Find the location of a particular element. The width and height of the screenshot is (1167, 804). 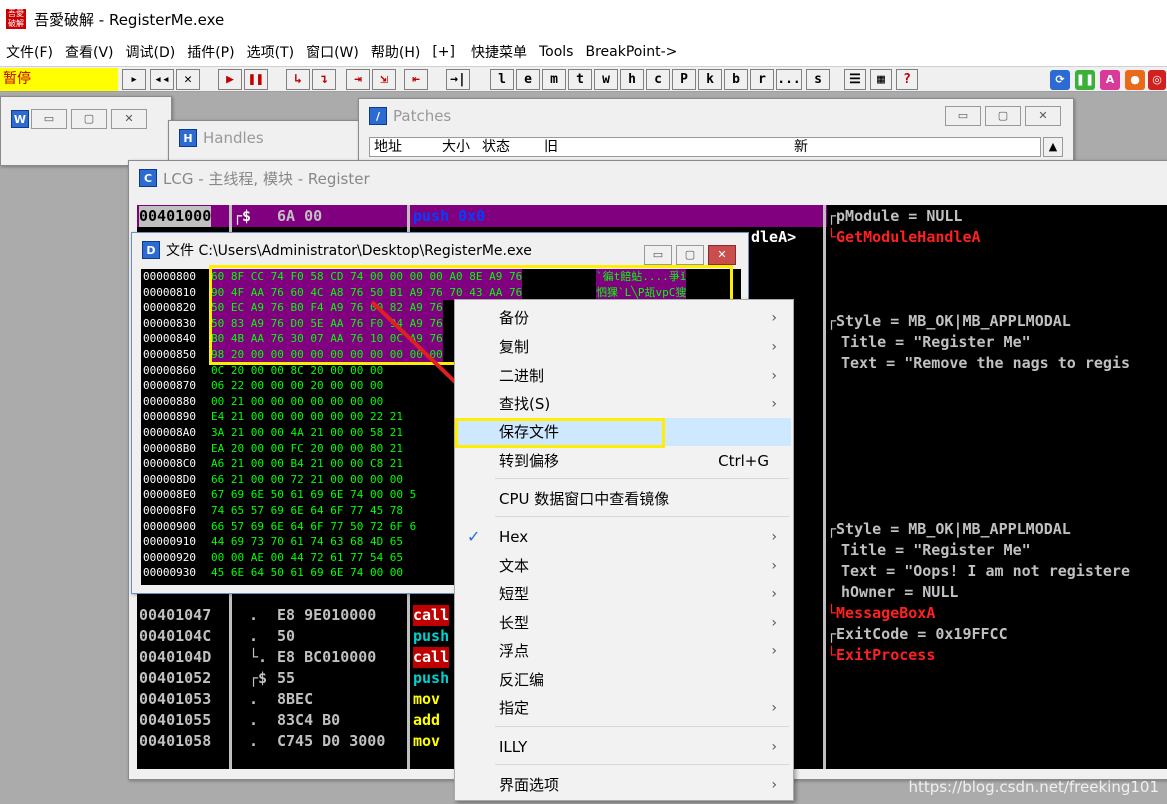

context-menu-item: 文本 › is located at coordinates (624, 566).